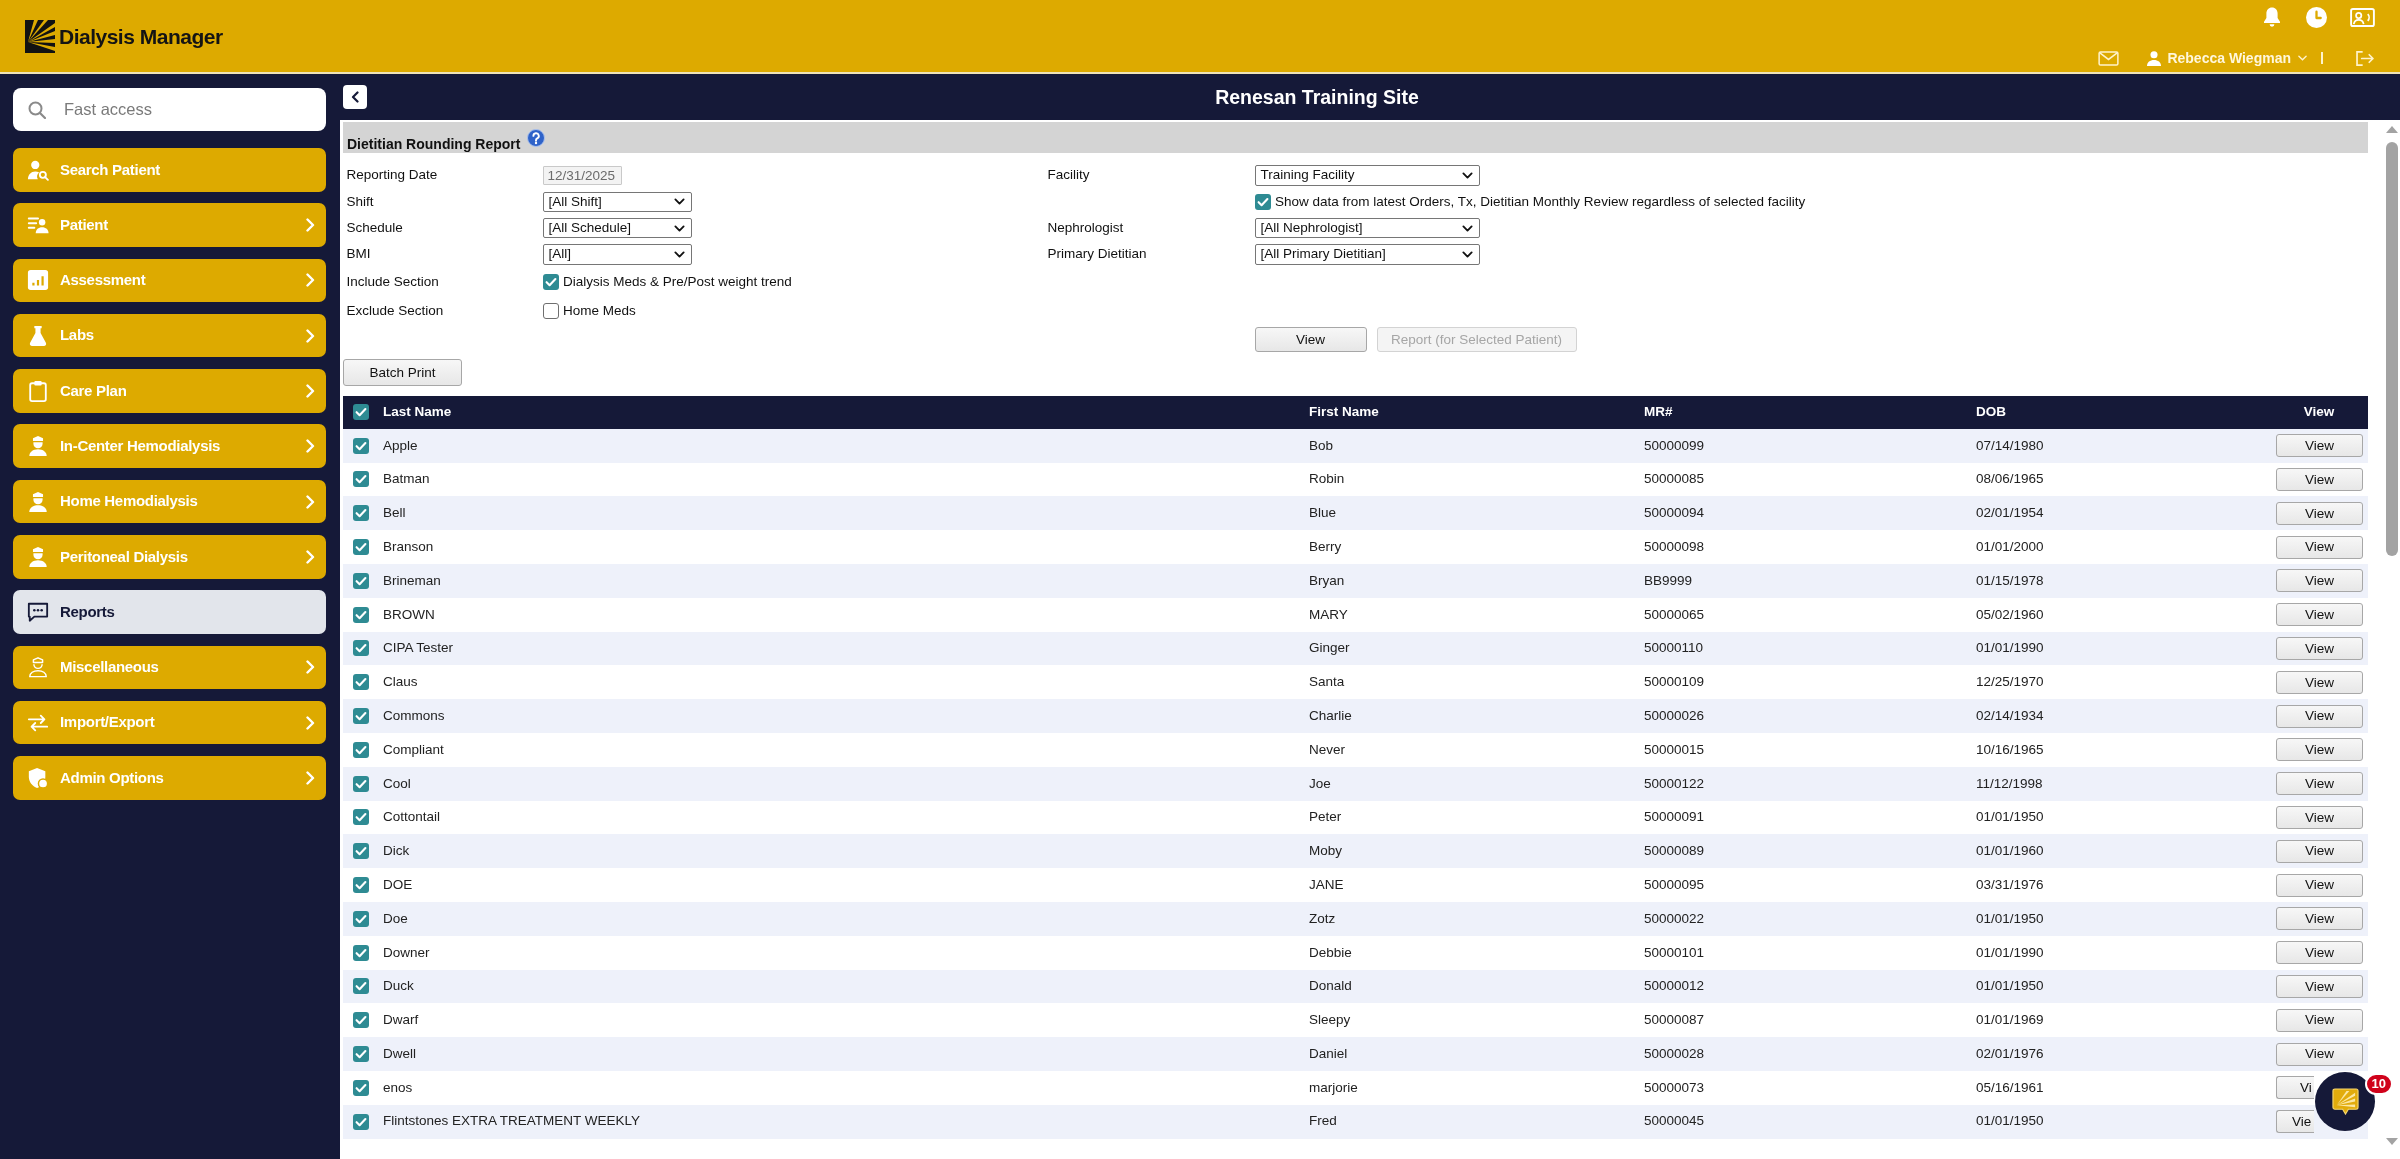 Image resolution: width=2400 pixels, height=1159 pixels. Describe the element at coordinates (1367, 254) in the screenshot. I see `select-dropdown: [All Primary Dietitian]` at that location.